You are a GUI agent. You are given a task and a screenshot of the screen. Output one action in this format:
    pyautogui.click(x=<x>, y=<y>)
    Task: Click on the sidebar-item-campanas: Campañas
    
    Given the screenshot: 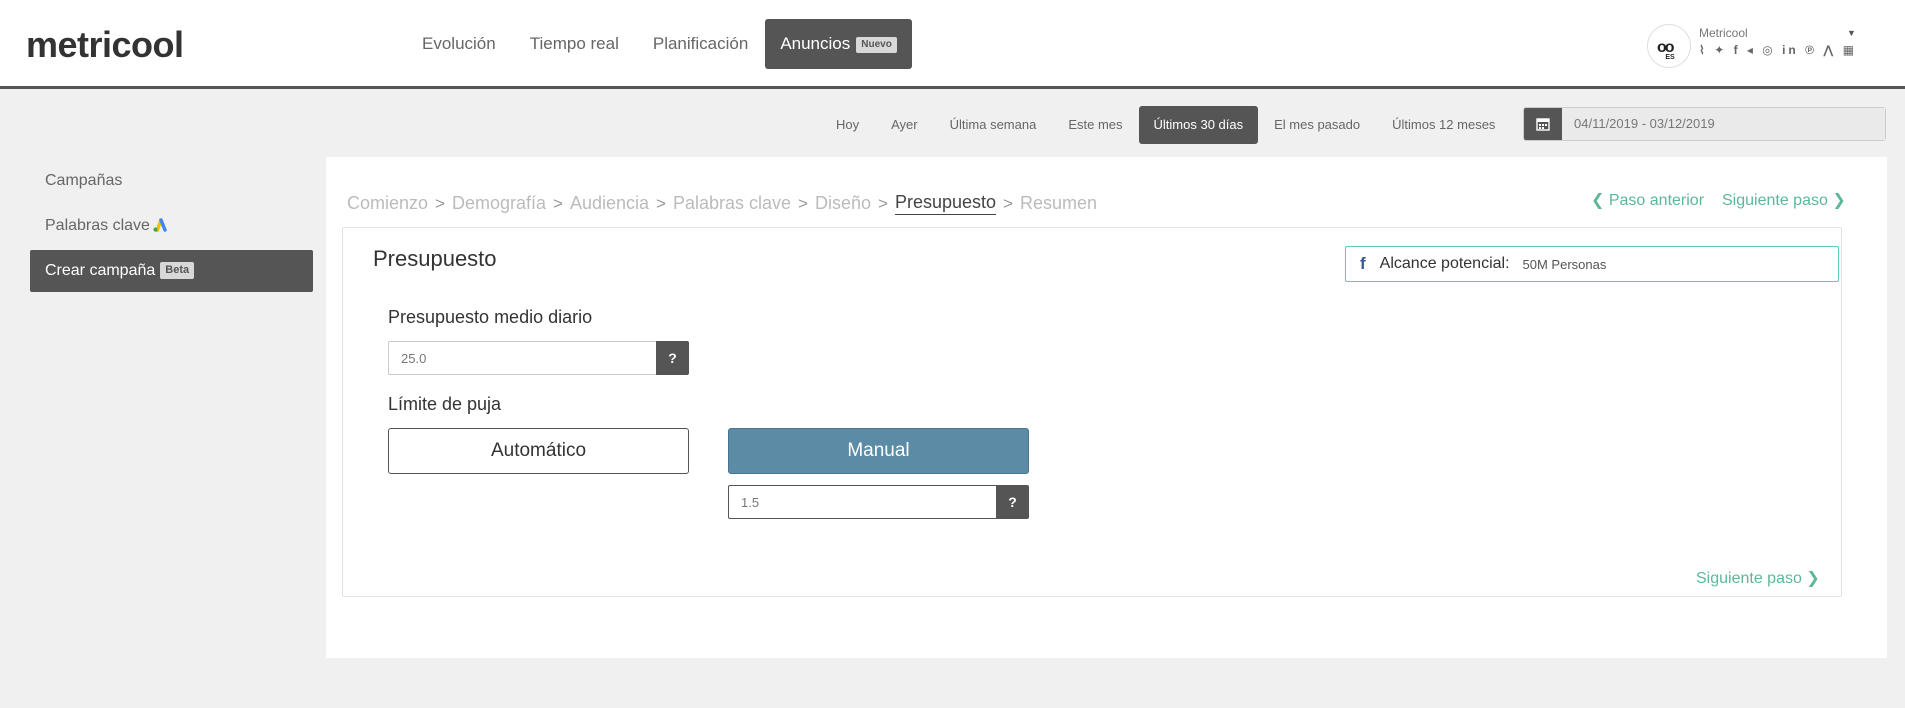 What is the action you would take?
    pyautogui.click(x=171, y=181)
    